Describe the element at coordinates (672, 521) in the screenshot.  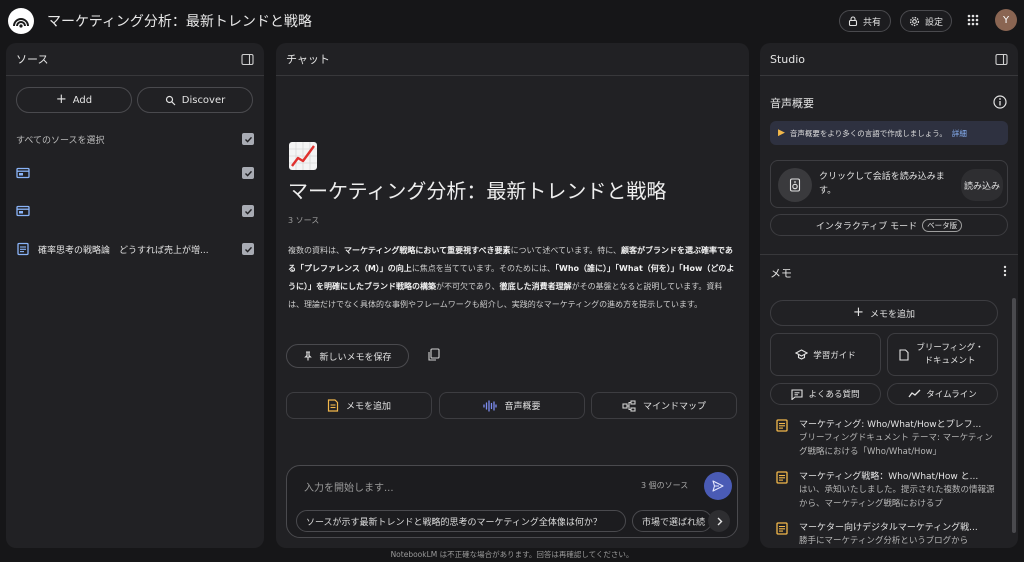
I see `suggested-question: 市場で選ばれ続` at that location.